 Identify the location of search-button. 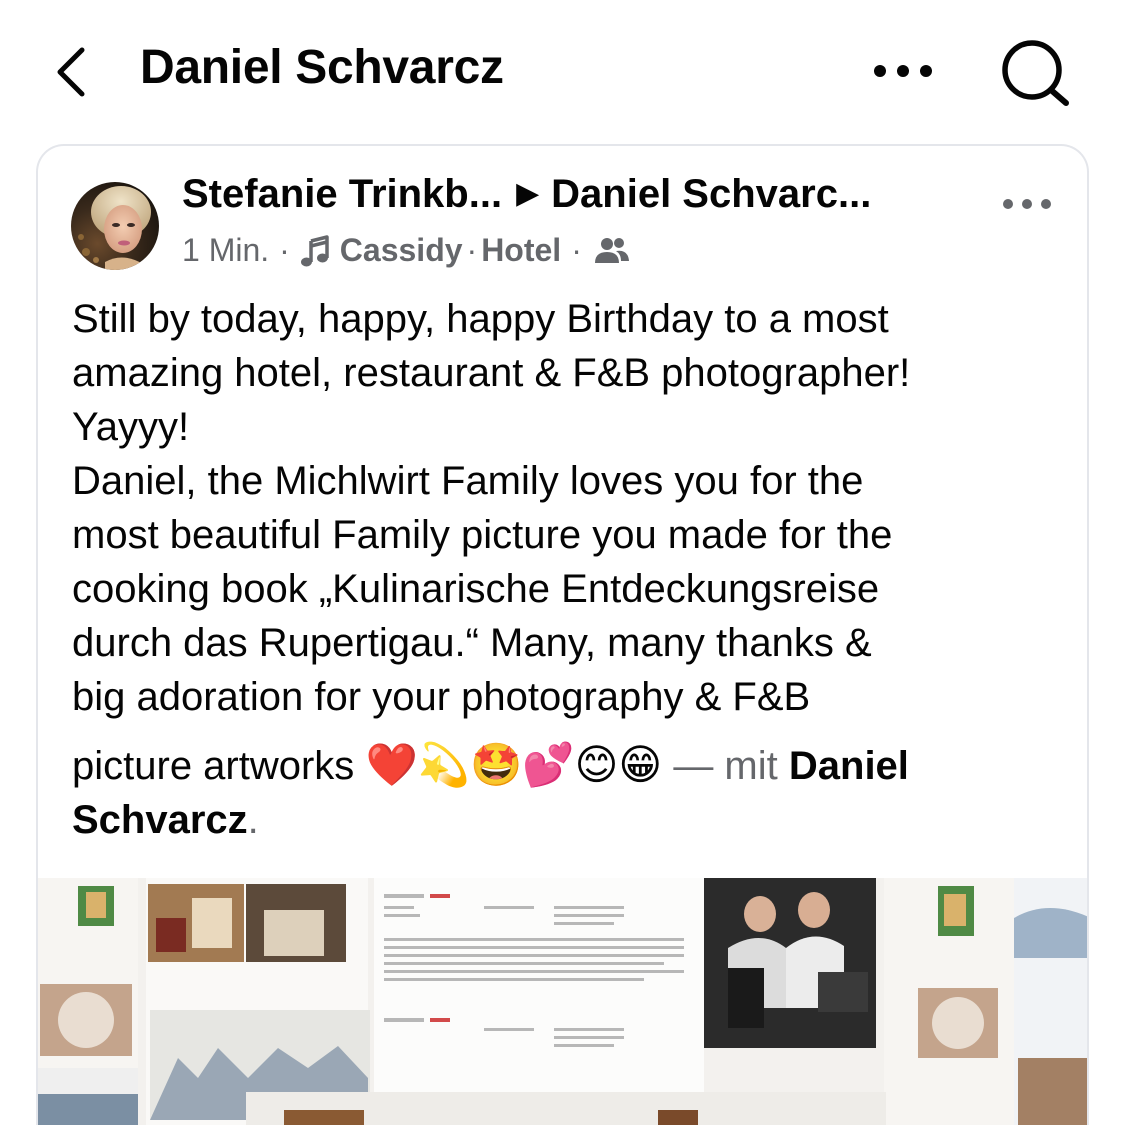
(1034, 74).